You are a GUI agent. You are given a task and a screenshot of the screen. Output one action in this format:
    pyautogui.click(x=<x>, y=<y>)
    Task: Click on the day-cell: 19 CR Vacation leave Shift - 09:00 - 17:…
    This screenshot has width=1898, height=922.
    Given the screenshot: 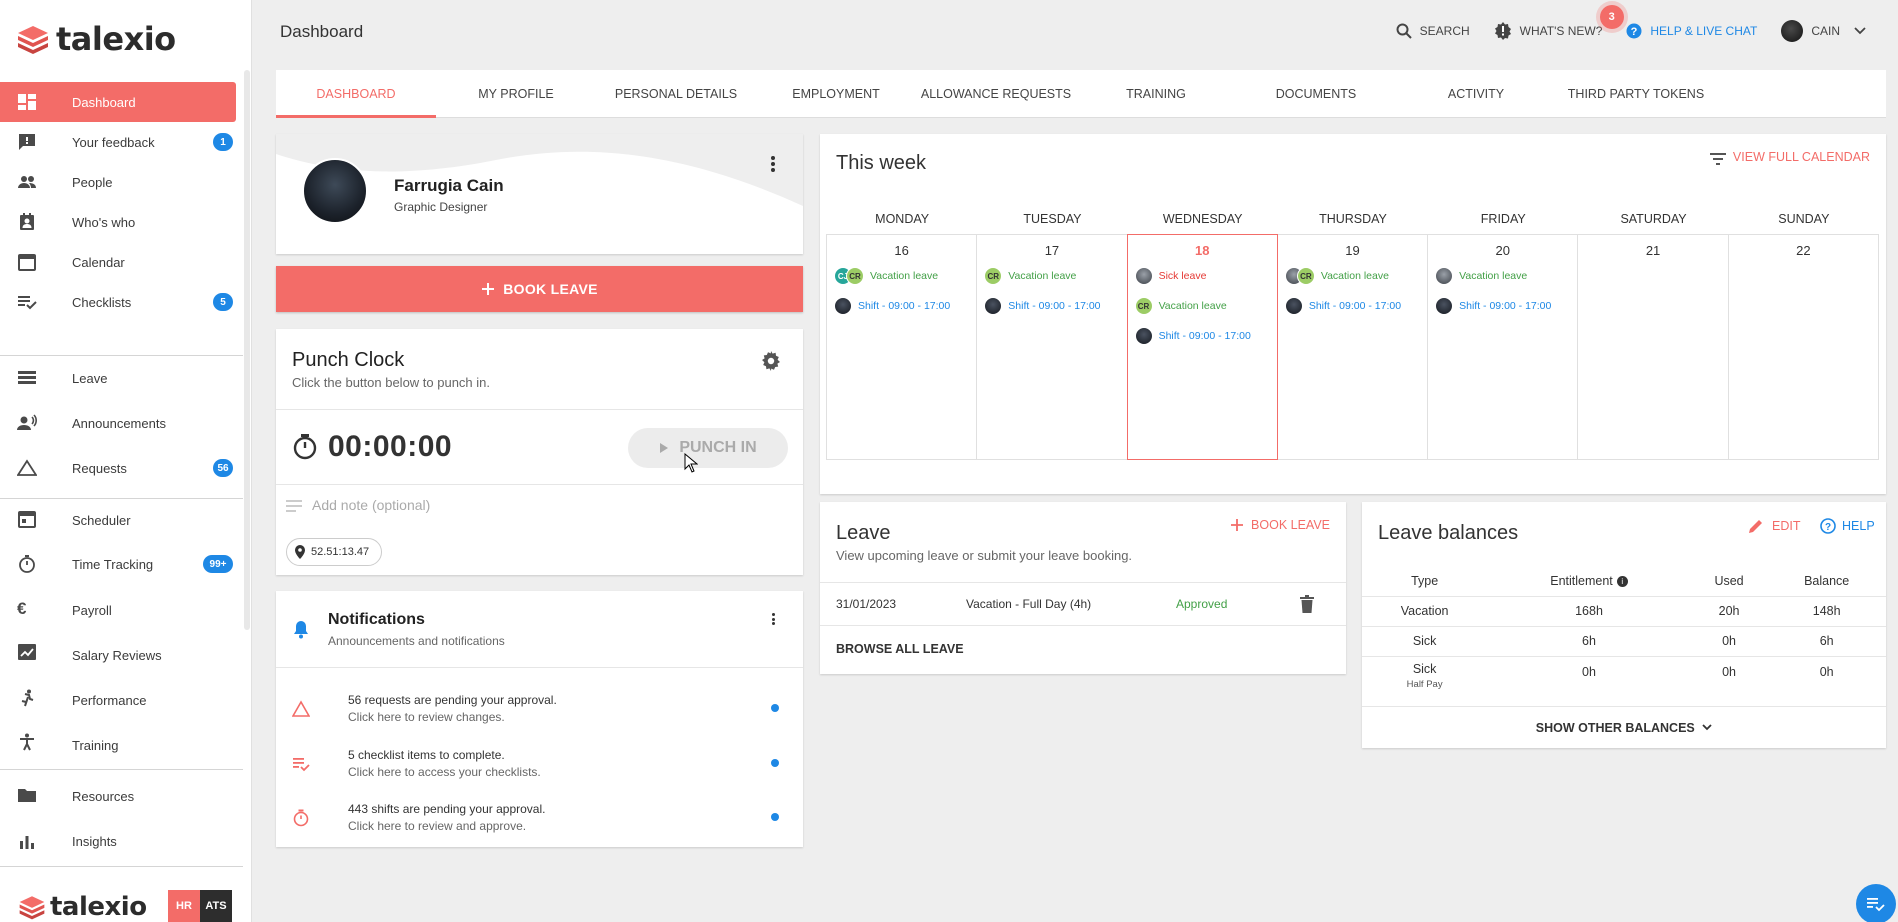 What is the action you would take?
    pyautogui.click(x=1352, y=347)
    